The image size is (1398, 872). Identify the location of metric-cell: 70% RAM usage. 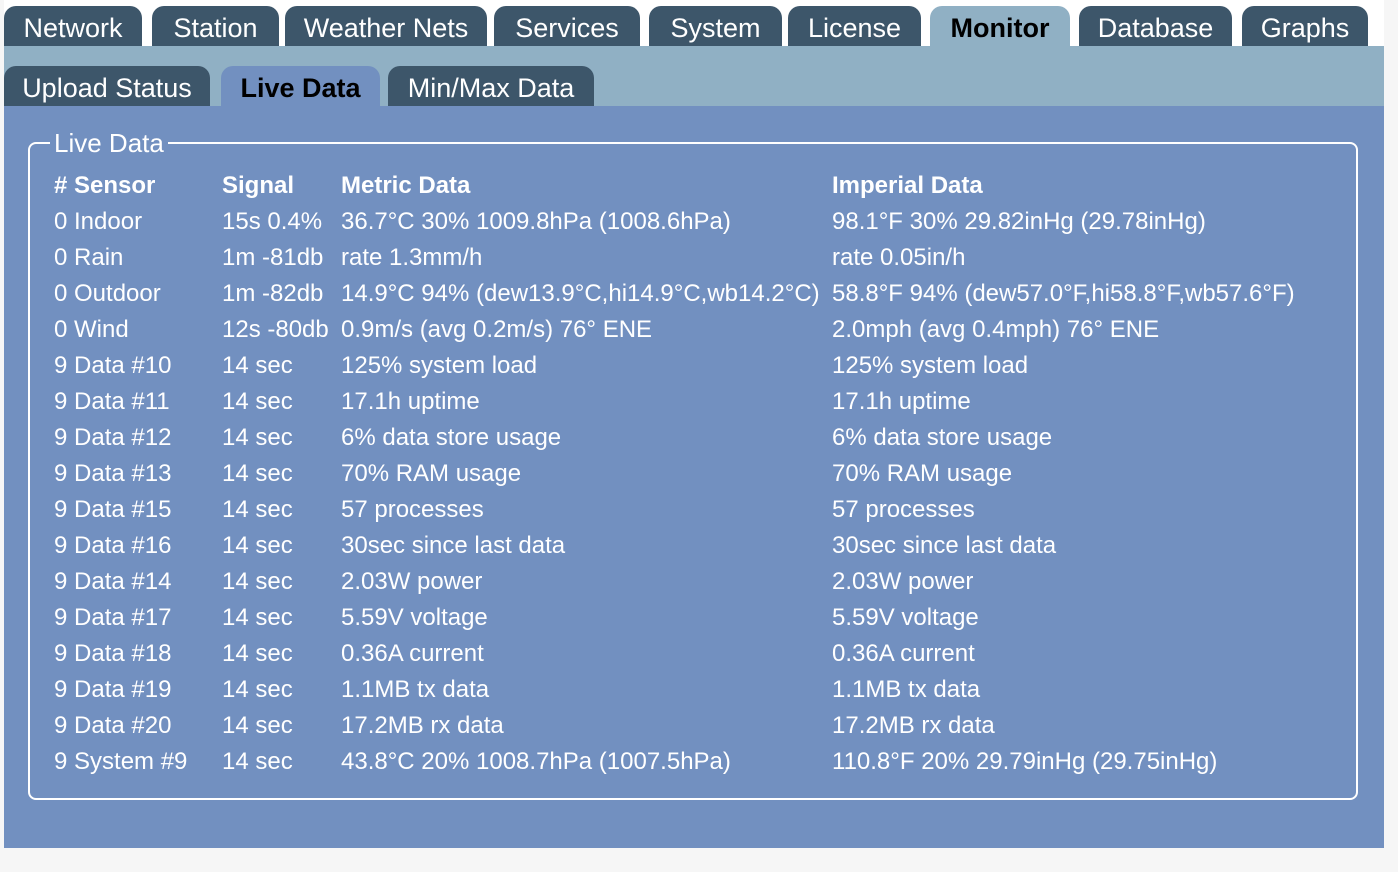
(431, 473).